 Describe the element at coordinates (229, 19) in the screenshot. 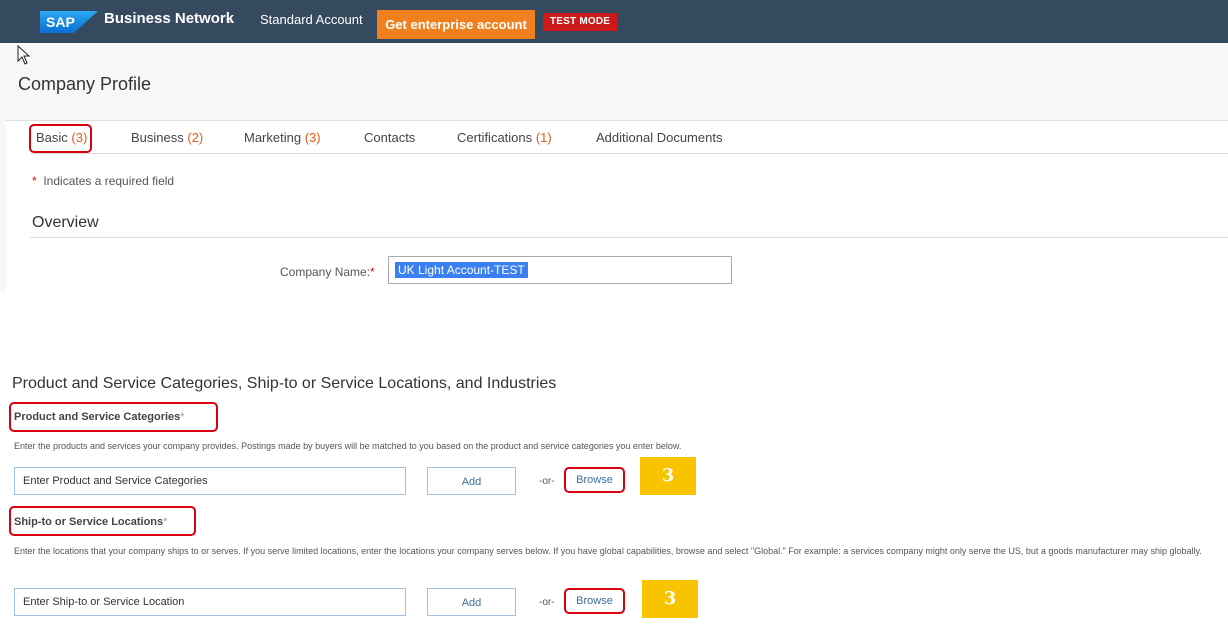

I see `chevron-down-icon: ⌄` at that location.